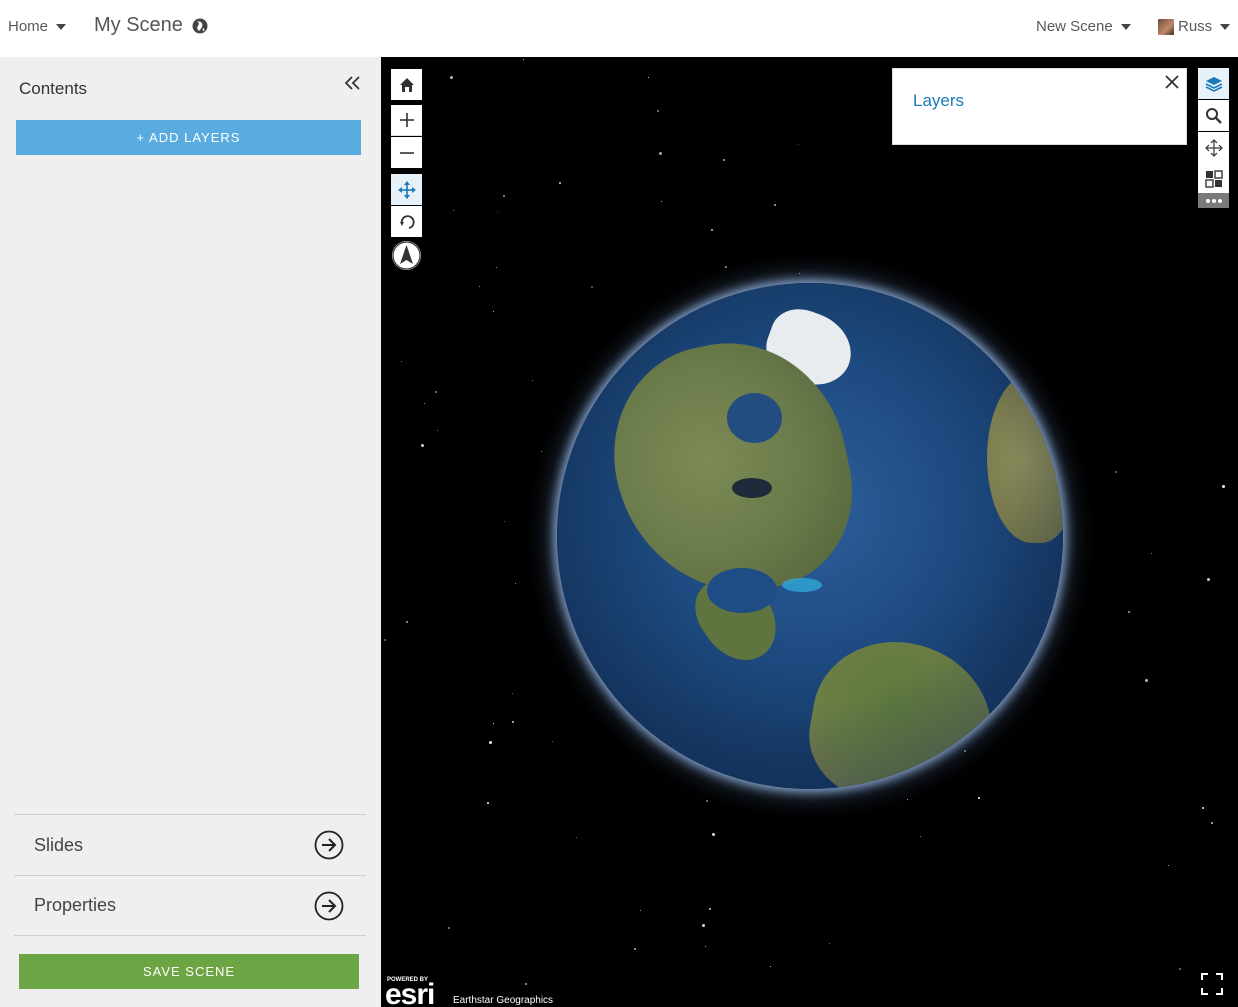 The width and height of the screenshot is (1238, 1007). Describe the element at coordinates (190, 905) in the screenshot. I see `properties-row: Properties` at that location.